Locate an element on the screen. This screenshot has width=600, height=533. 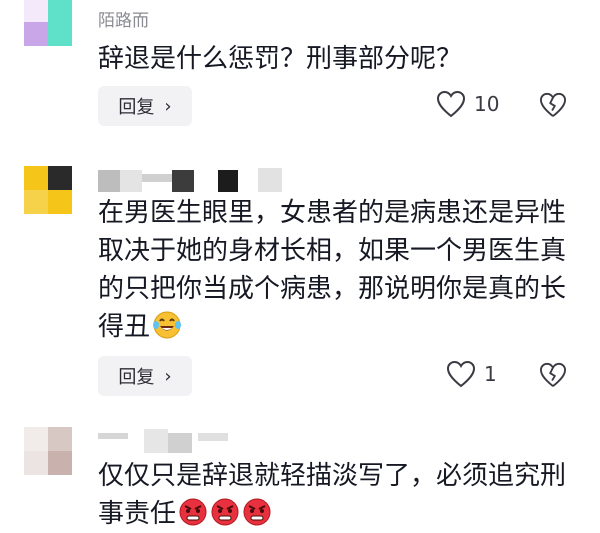
comment-author: 陌路而 is located at coordinates (123, 18).